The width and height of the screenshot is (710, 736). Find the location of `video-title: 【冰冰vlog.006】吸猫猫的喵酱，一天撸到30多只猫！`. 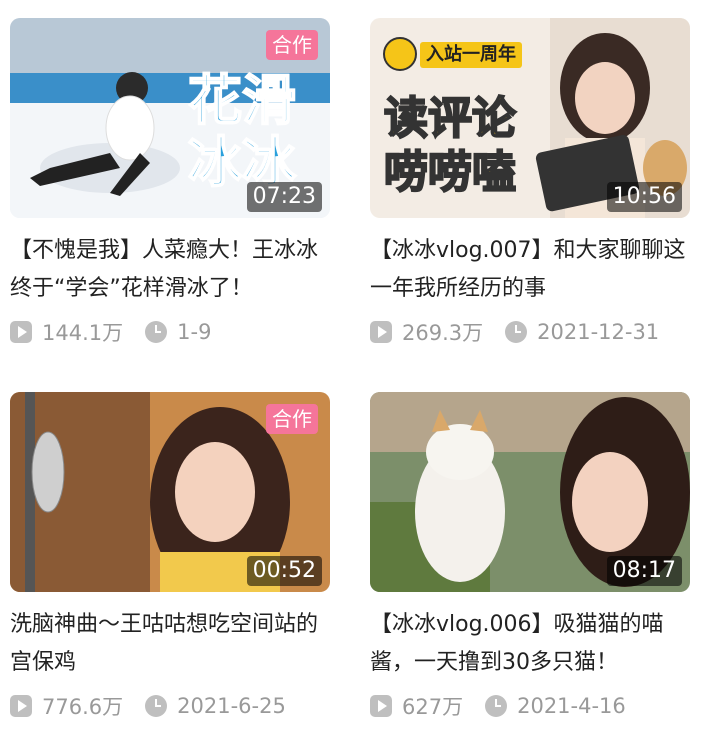

video-title: 【冰冰vlog.006】吸猫猫的喵酱，一天撸到30多只猫！ is located at coordinates (530, 644).